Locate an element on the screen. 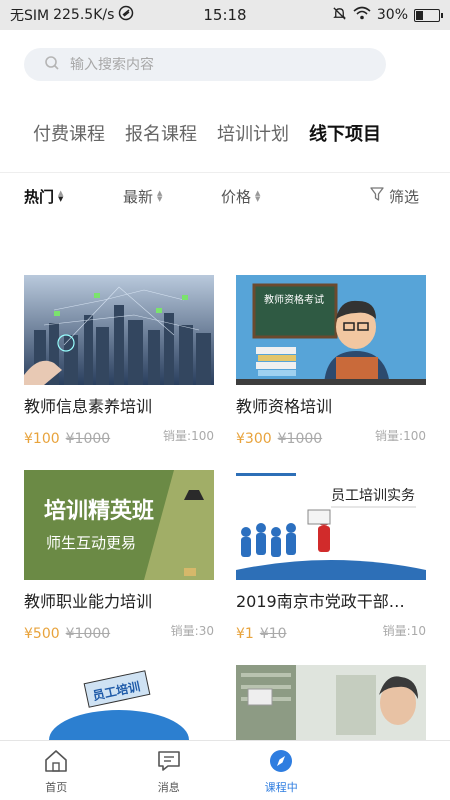 The width and height of the screenshot is (450, 800). course-title: 教师资格培训 is located at coordinates (284, 406).